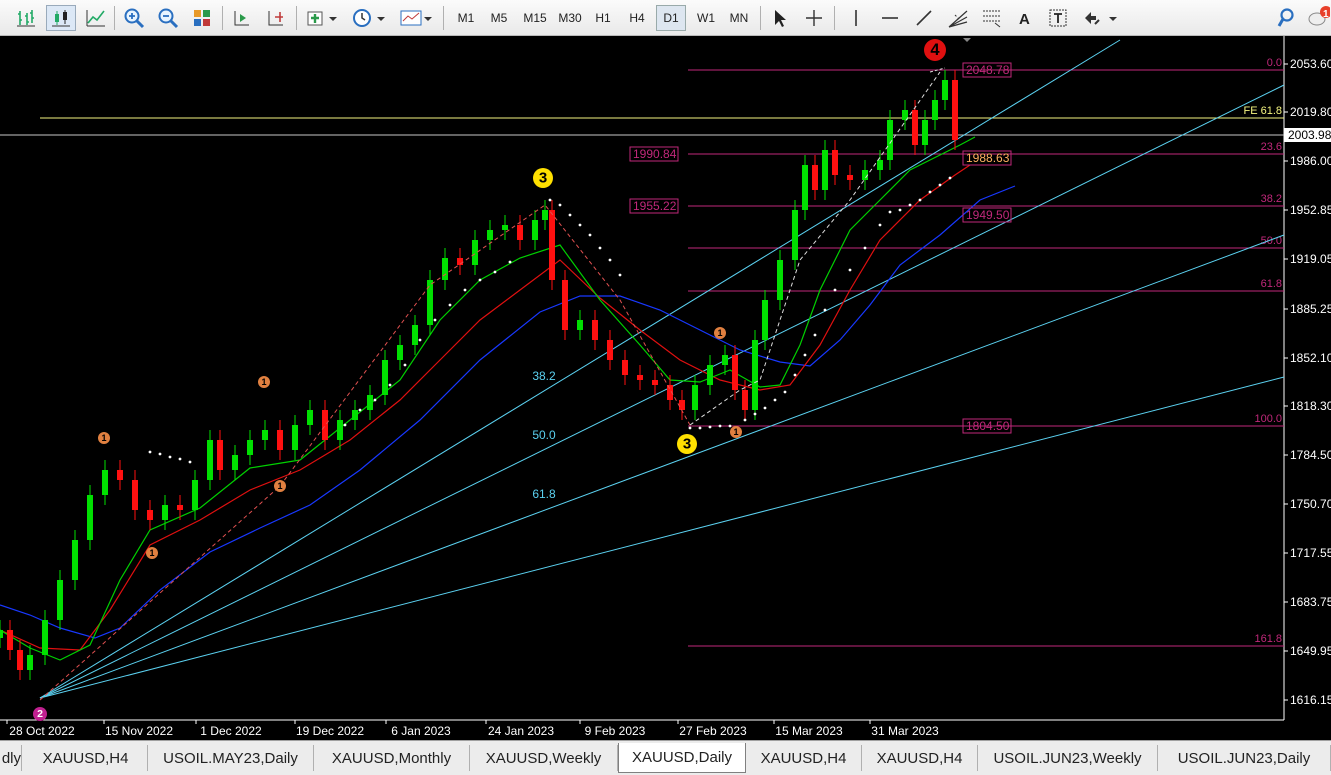 The width and height of the screenshot is (1331, 775). I want to click on trendline-button, so click(924, 18).